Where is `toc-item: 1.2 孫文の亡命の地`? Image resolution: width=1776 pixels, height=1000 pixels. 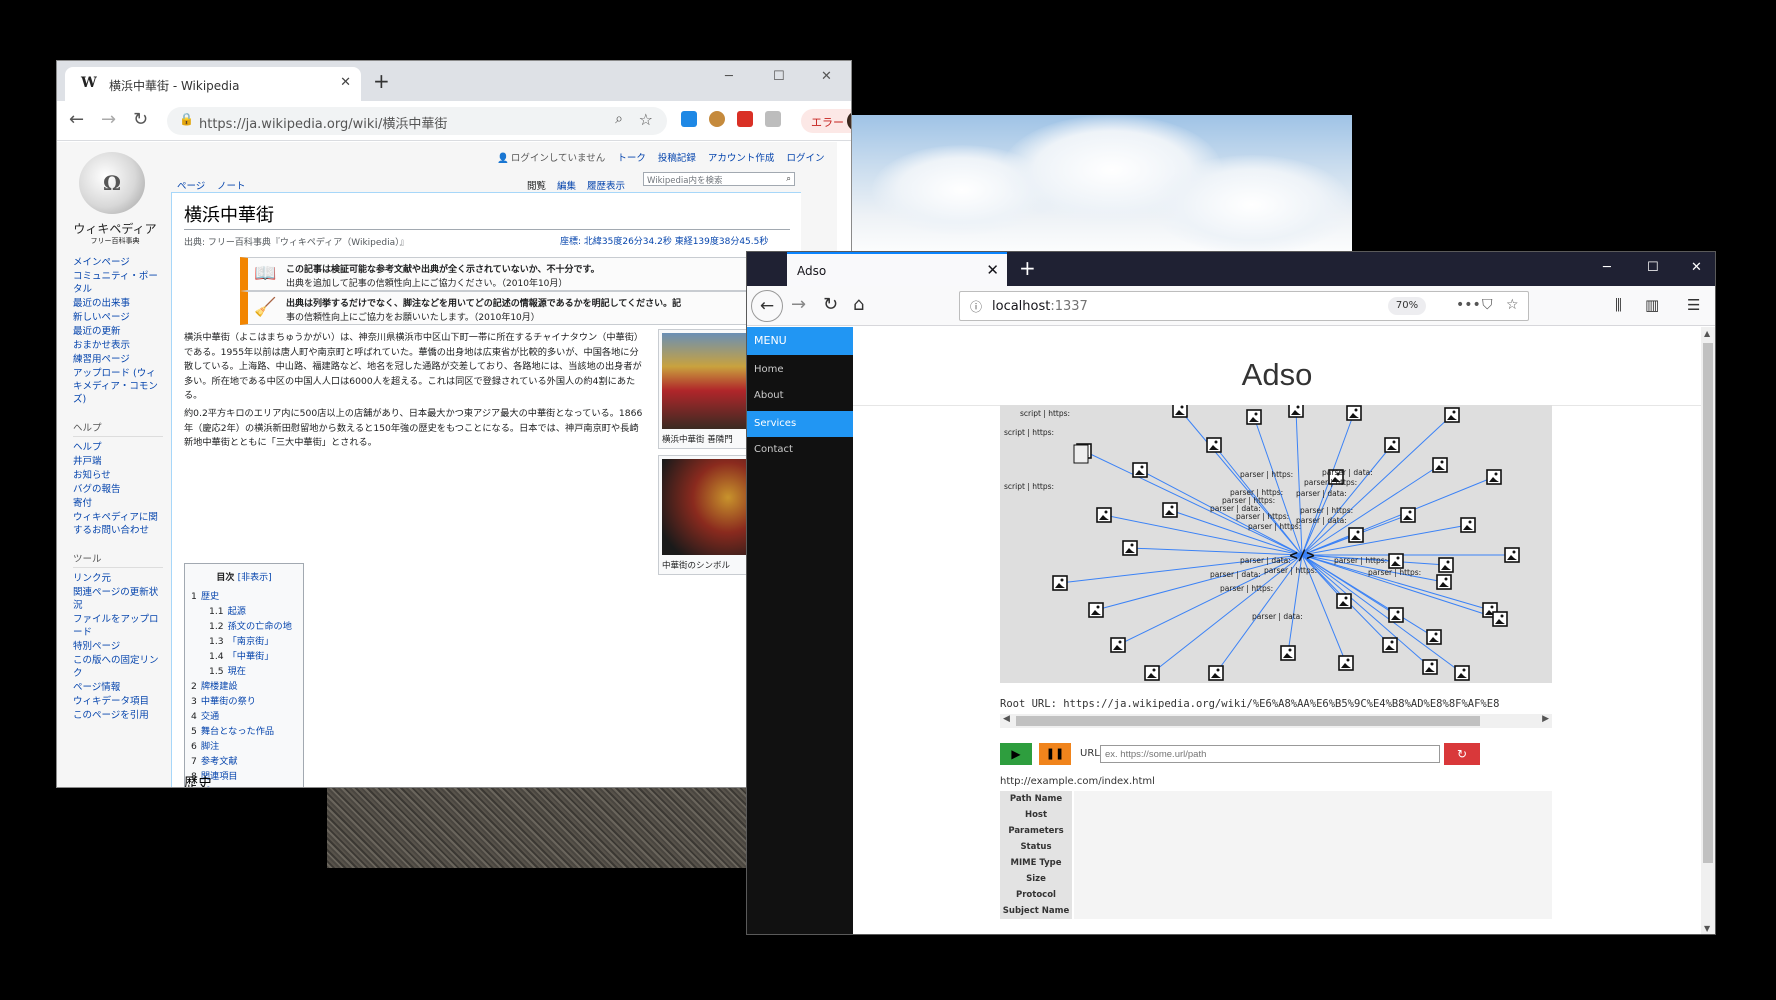 toc-item: 1.2 孫文の亡命の地 is located at coordinates (244, 626).